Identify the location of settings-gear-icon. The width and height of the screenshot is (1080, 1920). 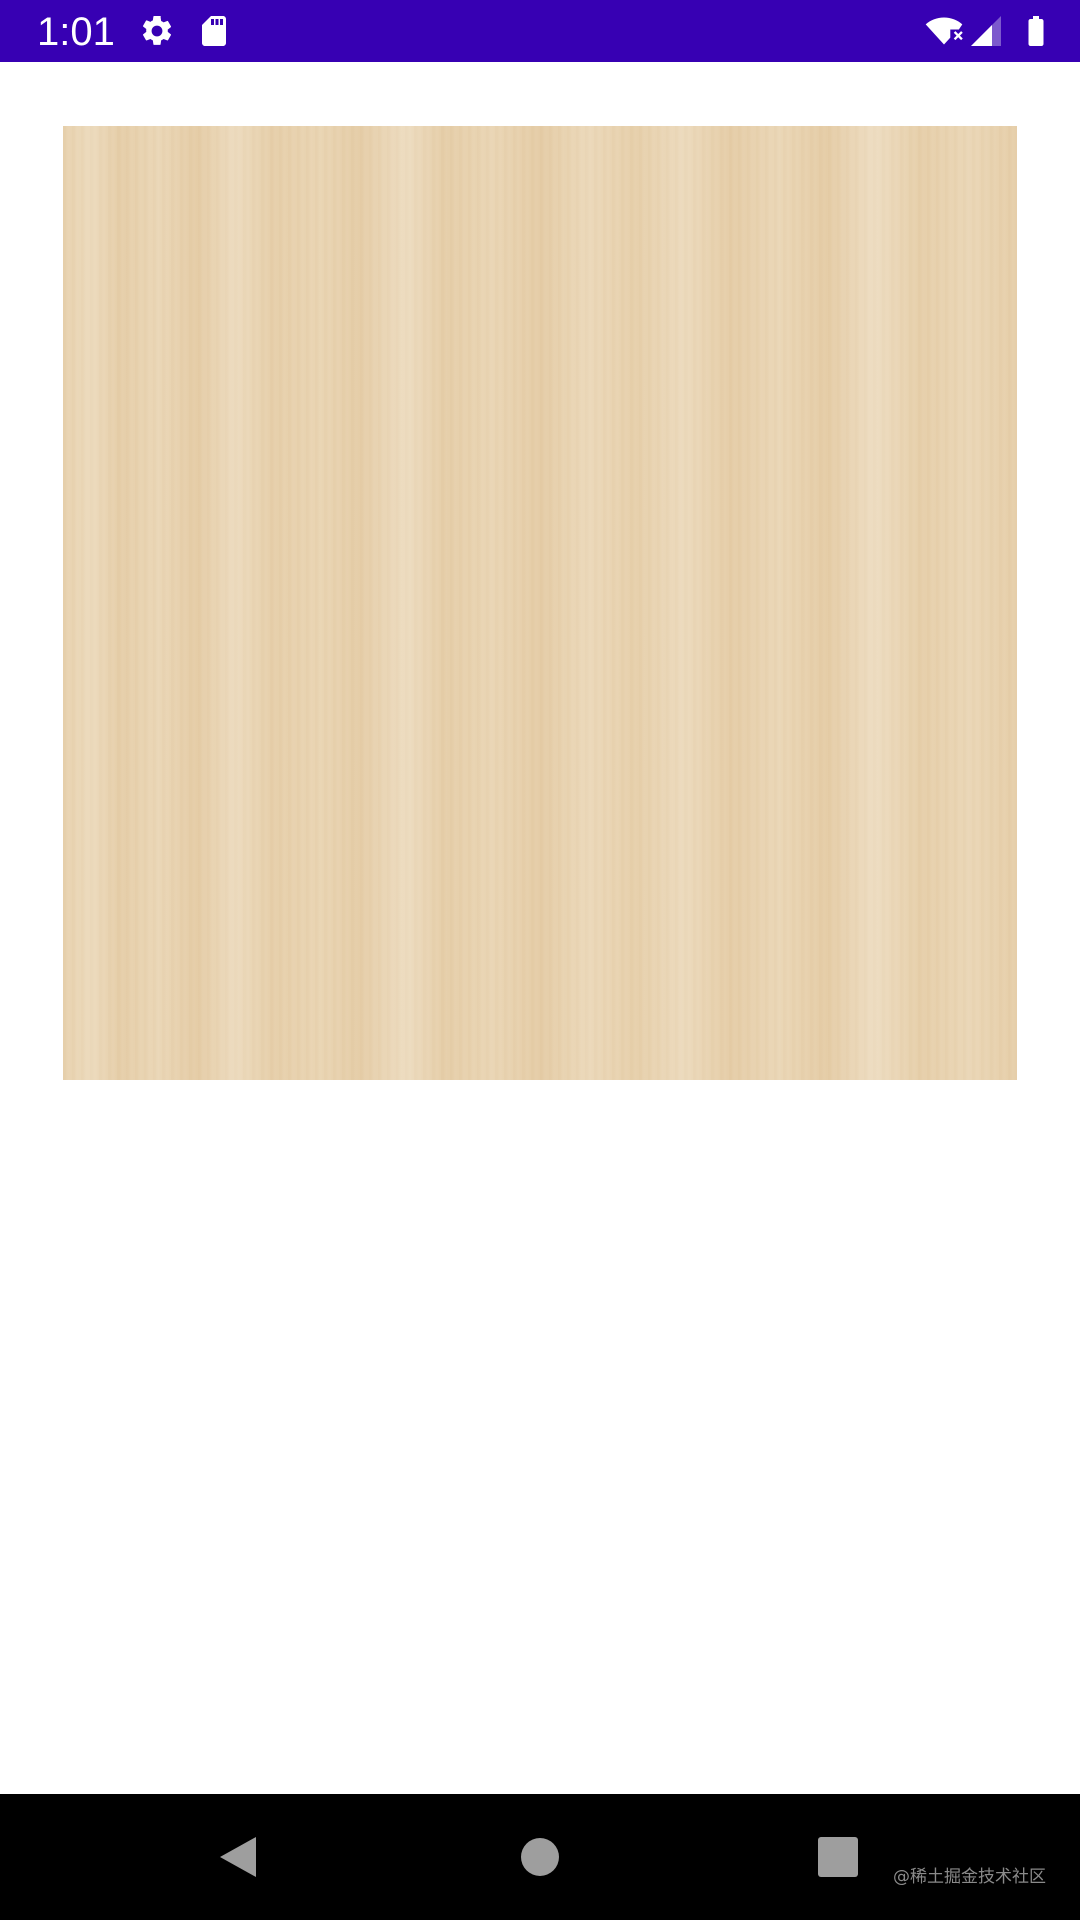
(157, 31).